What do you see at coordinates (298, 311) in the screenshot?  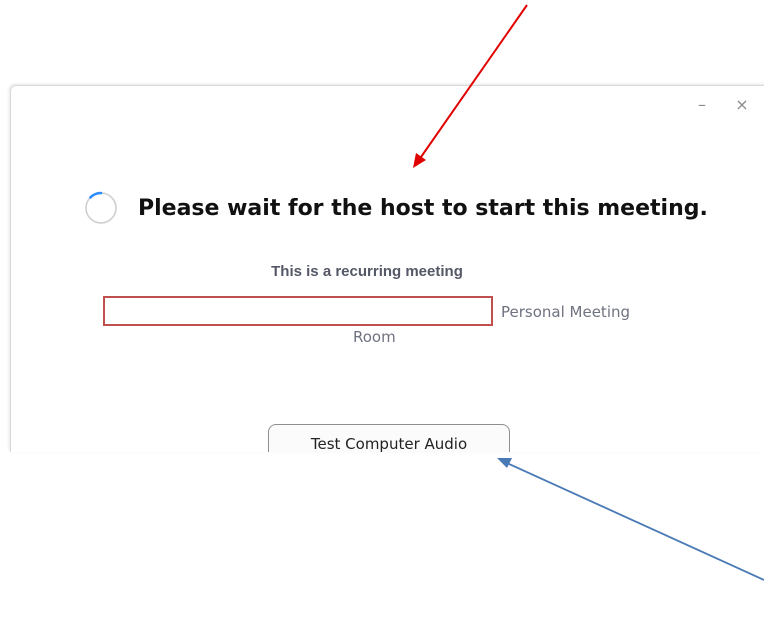 I see `meeting-id-highlight-box` at bounding box center [298, 311].